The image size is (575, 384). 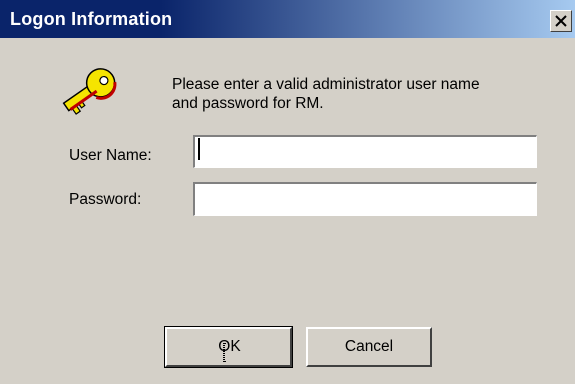 I want to click on password-label: Password:, so click(x=105, y=199).